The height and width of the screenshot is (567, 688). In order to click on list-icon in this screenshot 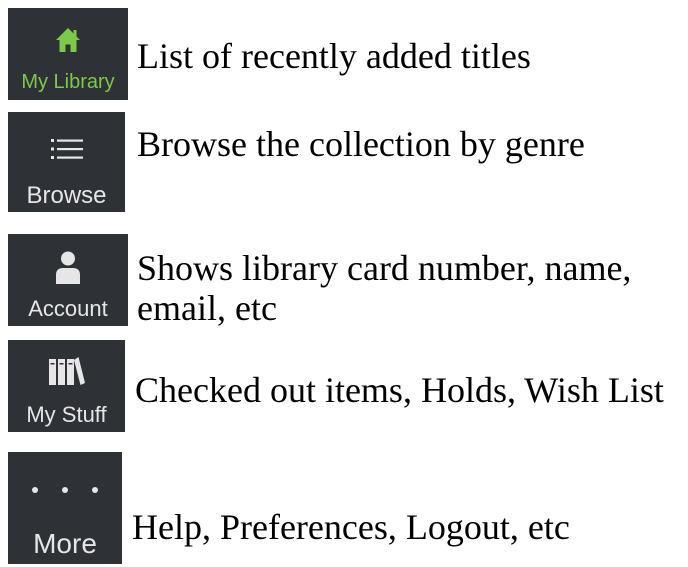, I will do `click(66, 149)`.